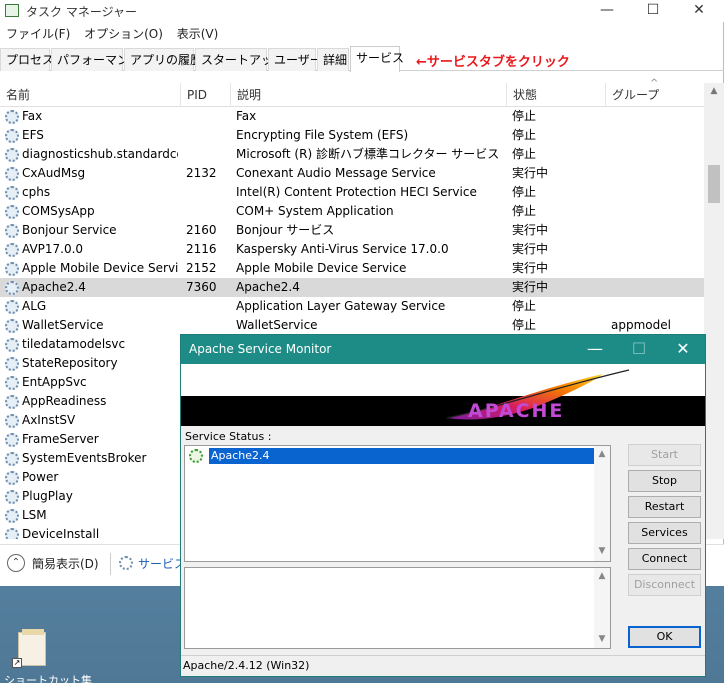 The image size is (724, 683). Describe the element at coordinates (123, 34) in the screenshot. I see `menu-options: オプション(O)` at that location.